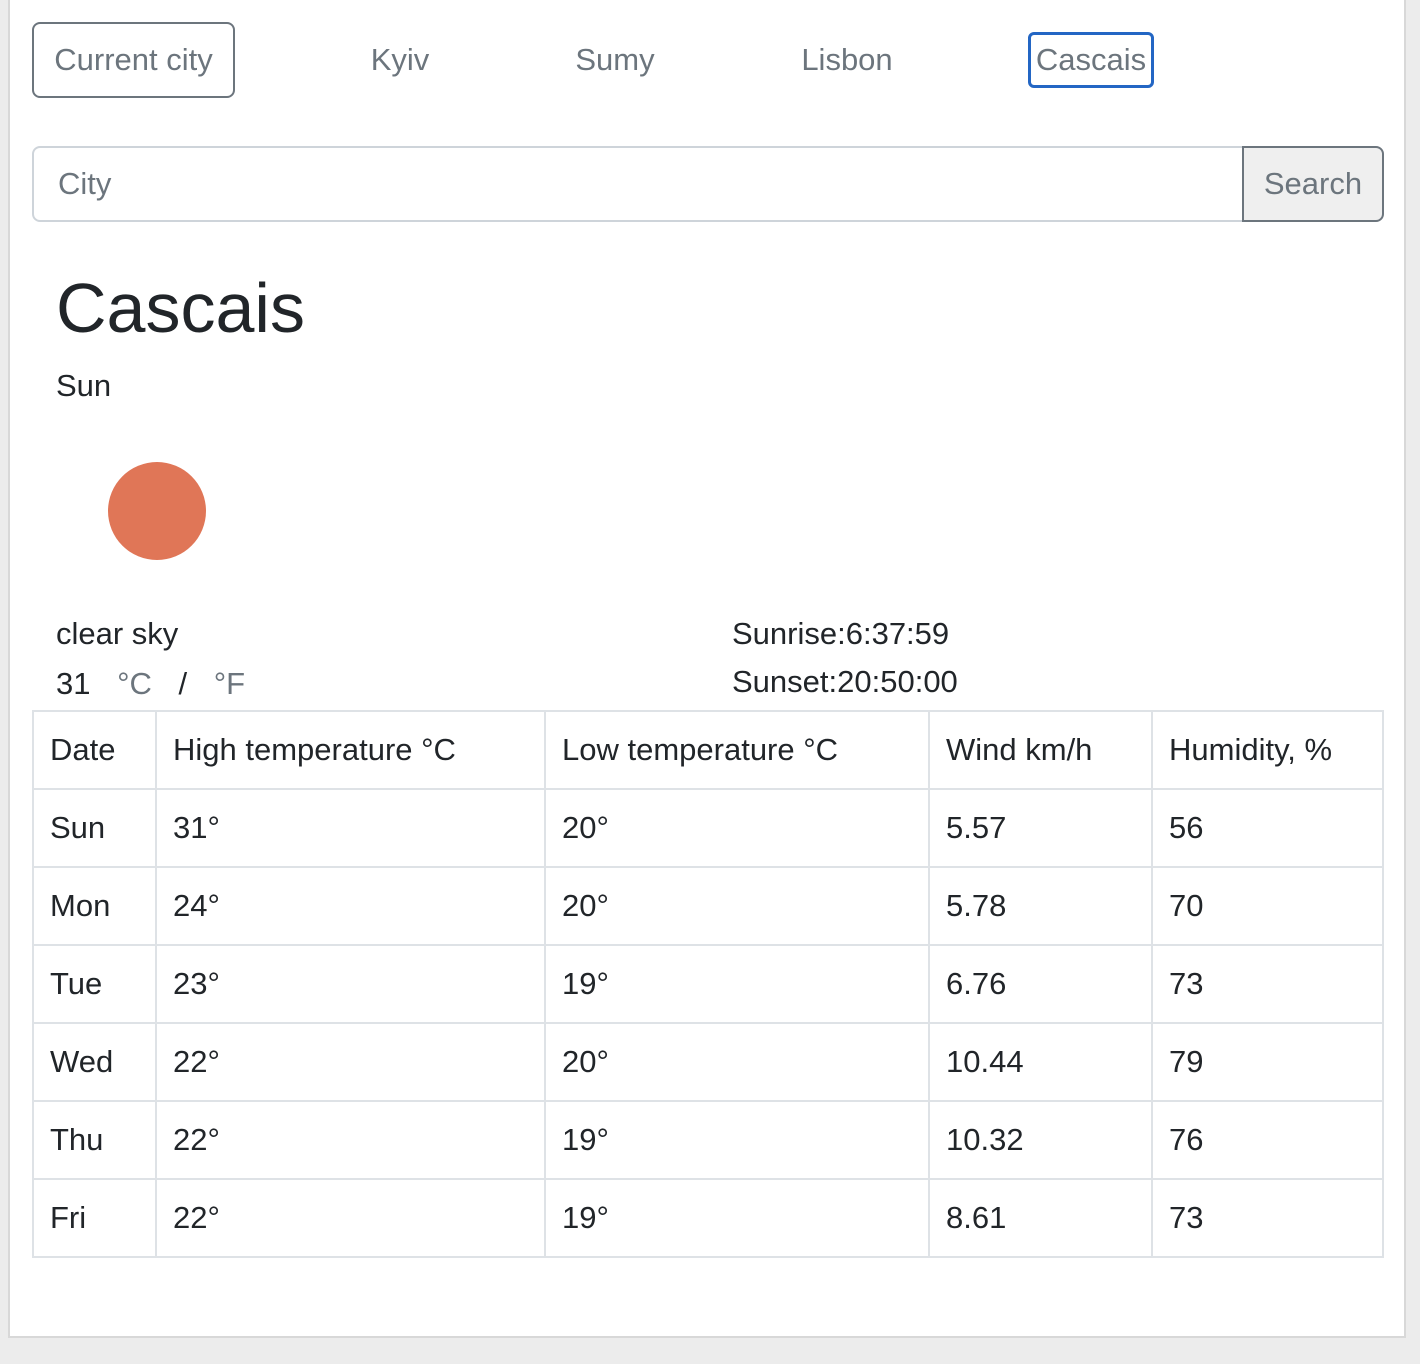  I want to click on cell-humidity: 70, so click(1267, 906).